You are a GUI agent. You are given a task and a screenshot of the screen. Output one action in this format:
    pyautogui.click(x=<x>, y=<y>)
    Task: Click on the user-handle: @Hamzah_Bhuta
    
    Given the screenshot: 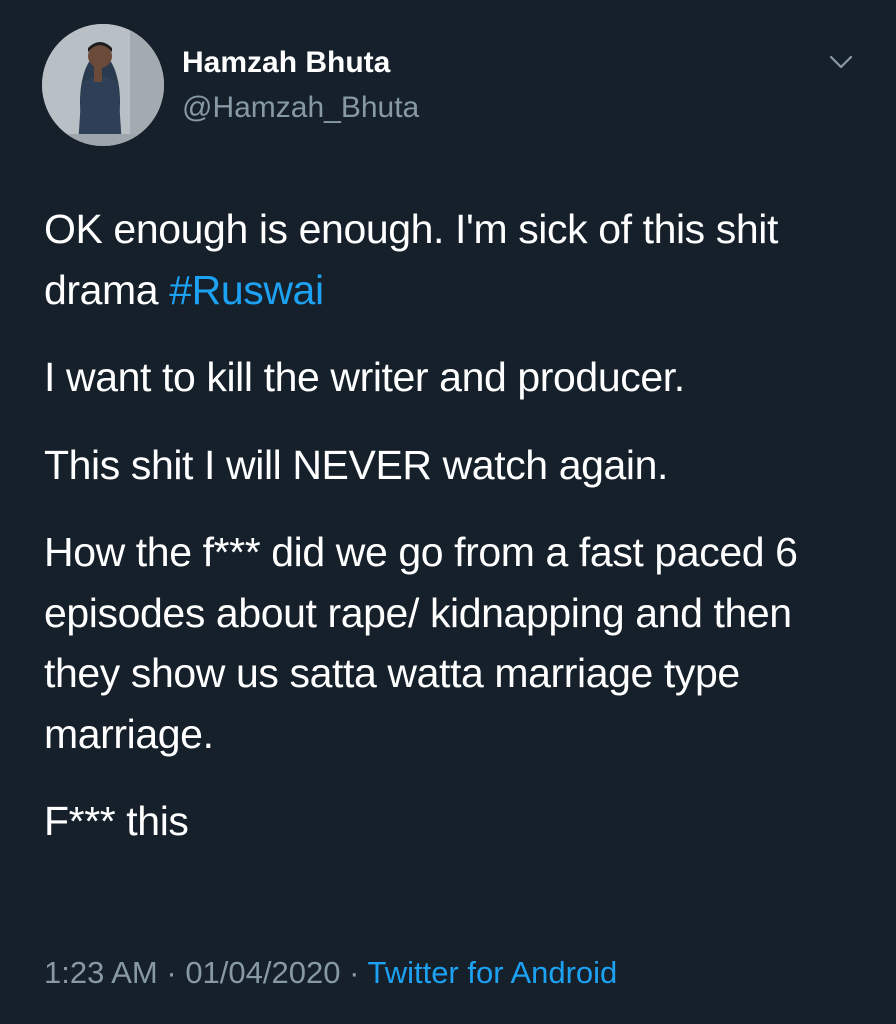 What is the action you would take?
    pyautogui.click(x=300, y=108)
    